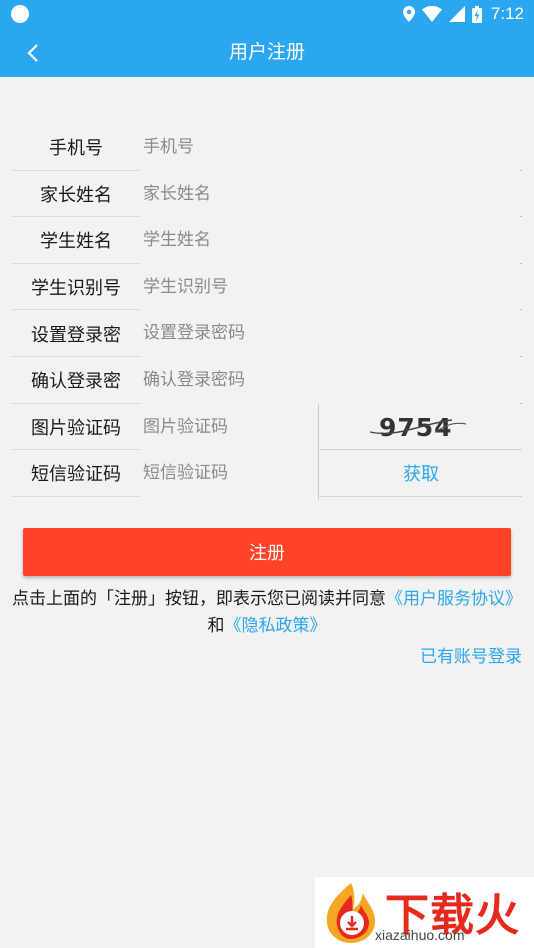 Image resolution: width=534 pixels, height=948 pixels. Describe the element at coordinates (421, 473) in the screenshot. I see `get-sms-code-button: 获取` at that location.